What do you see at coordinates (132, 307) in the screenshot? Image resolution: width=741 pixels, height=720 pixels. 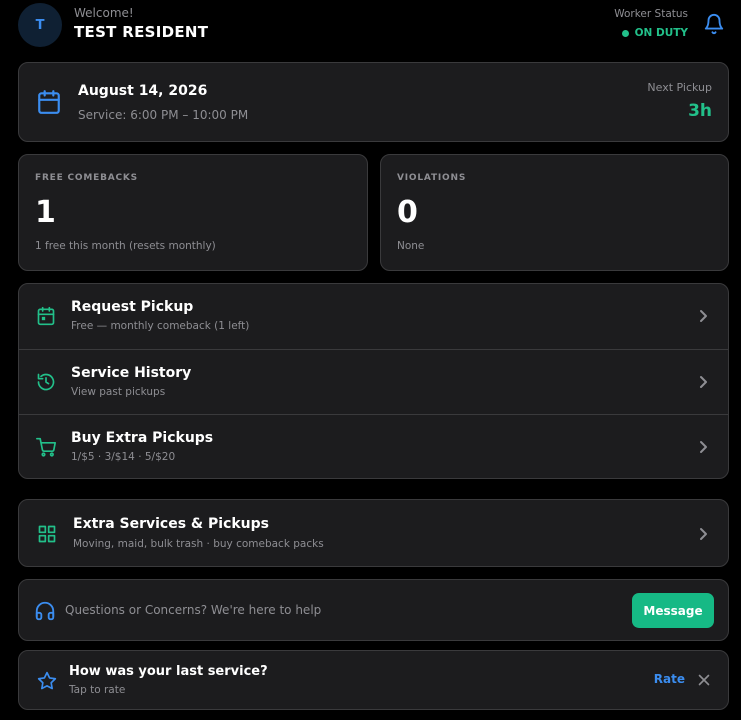 I see `menu-item-title: Request Pickup` at bounding box center [132, 307].